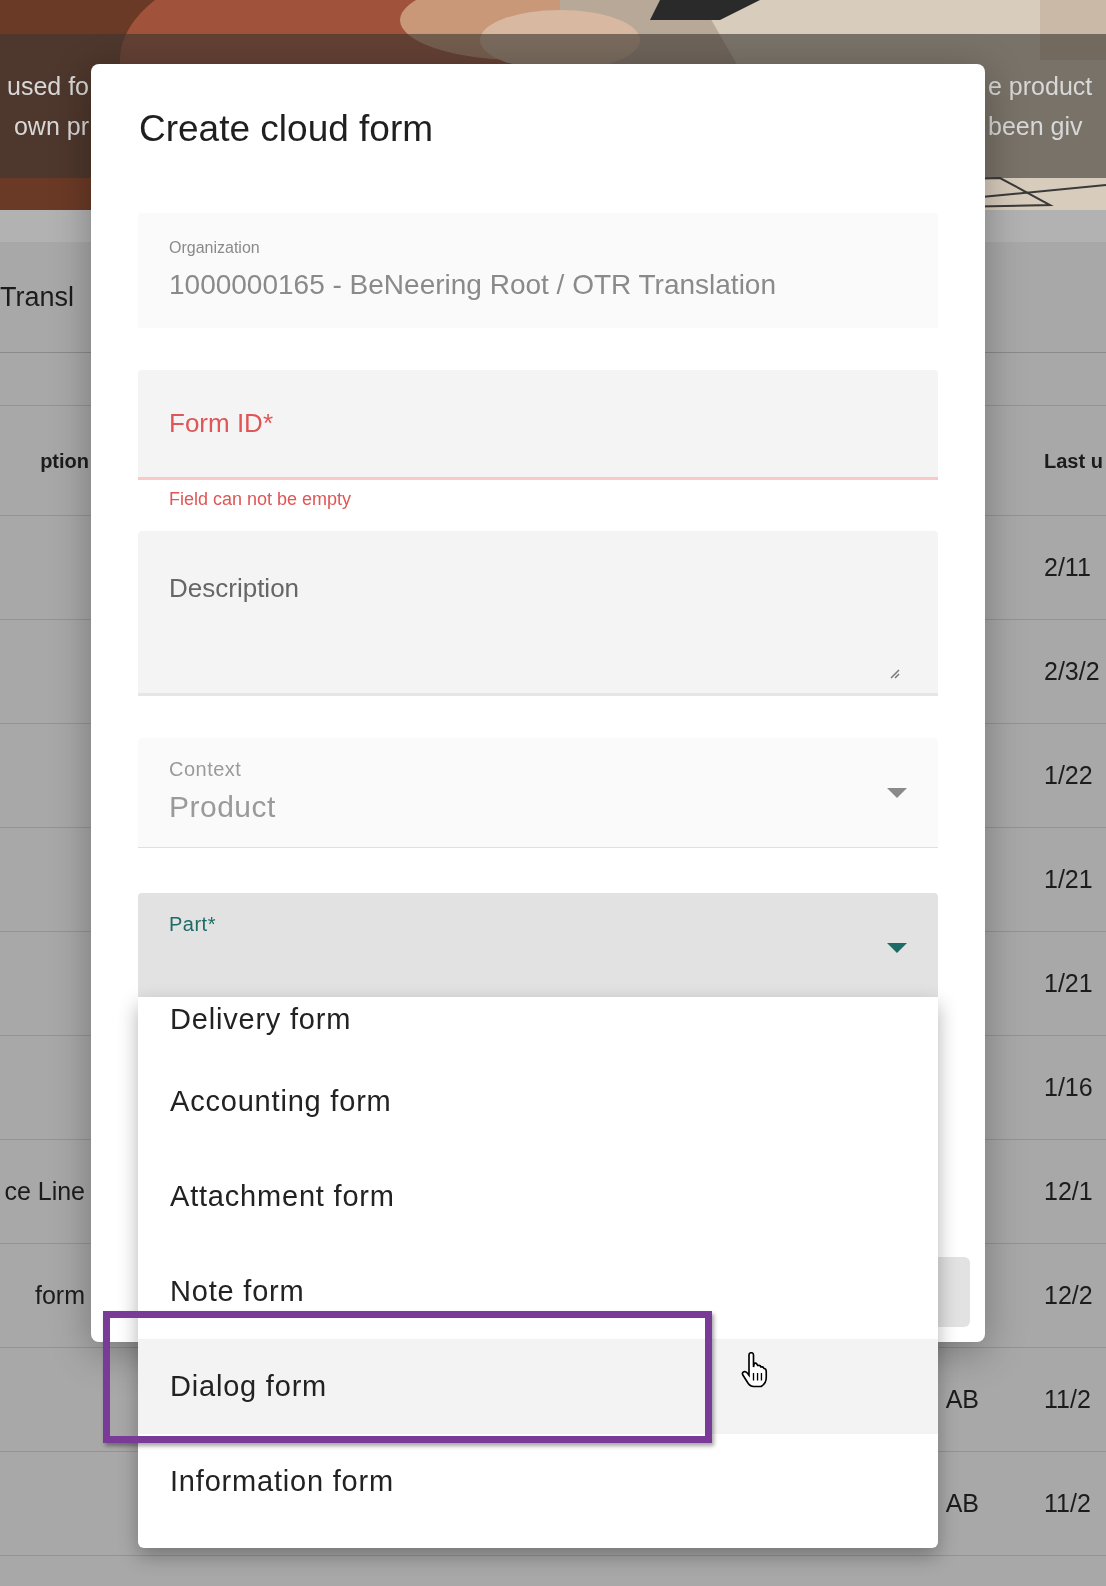 The image size is (1106, 1586). What do you see at coordinates (193, 924) in the screenshot?
I see `field-label: Part*` at bounding box center [193, 924].